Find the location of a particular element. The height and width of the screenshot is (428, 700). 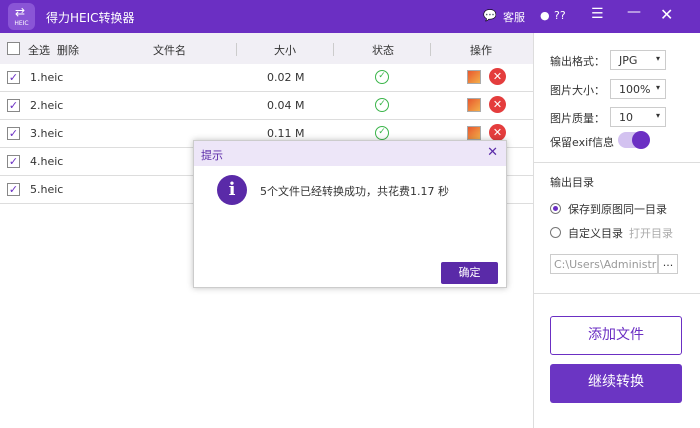

radio-custom-dir is located at coordinates (555, 232).